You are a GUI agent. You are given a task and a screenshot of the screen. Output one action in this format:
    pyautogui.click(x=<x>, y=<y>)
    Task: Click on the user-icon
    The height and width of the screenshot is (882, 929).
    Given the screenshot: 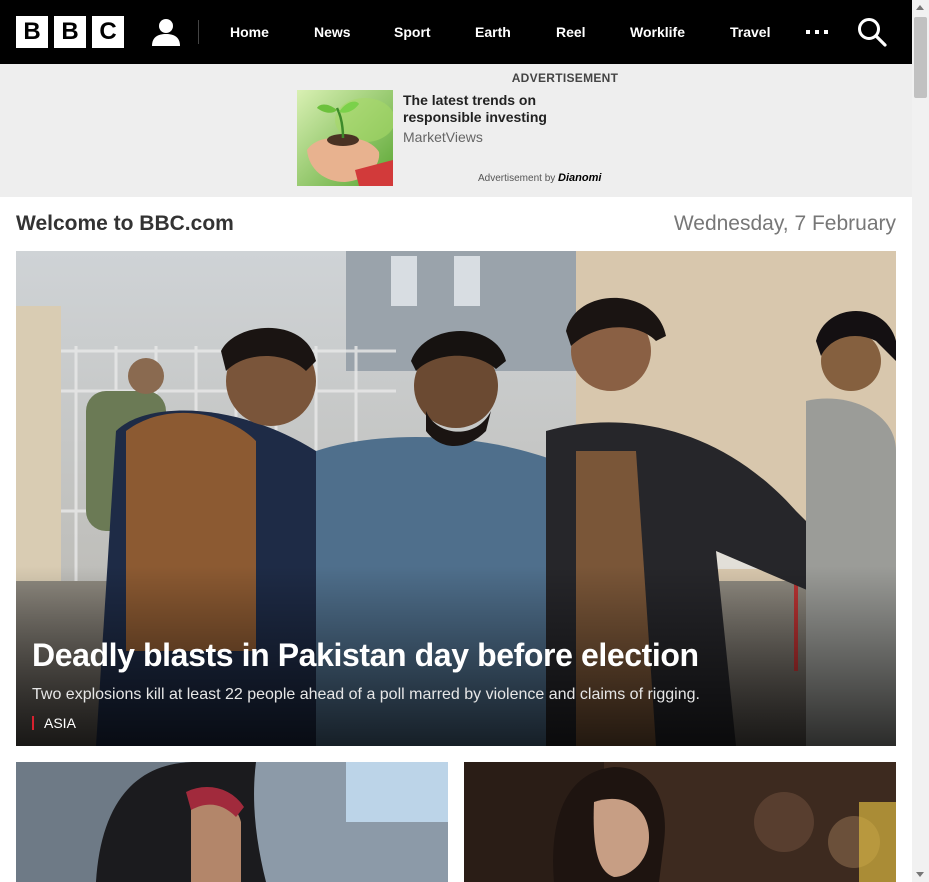 What is the action you would take?
    pyautogui.click(x=166, y=32)
    